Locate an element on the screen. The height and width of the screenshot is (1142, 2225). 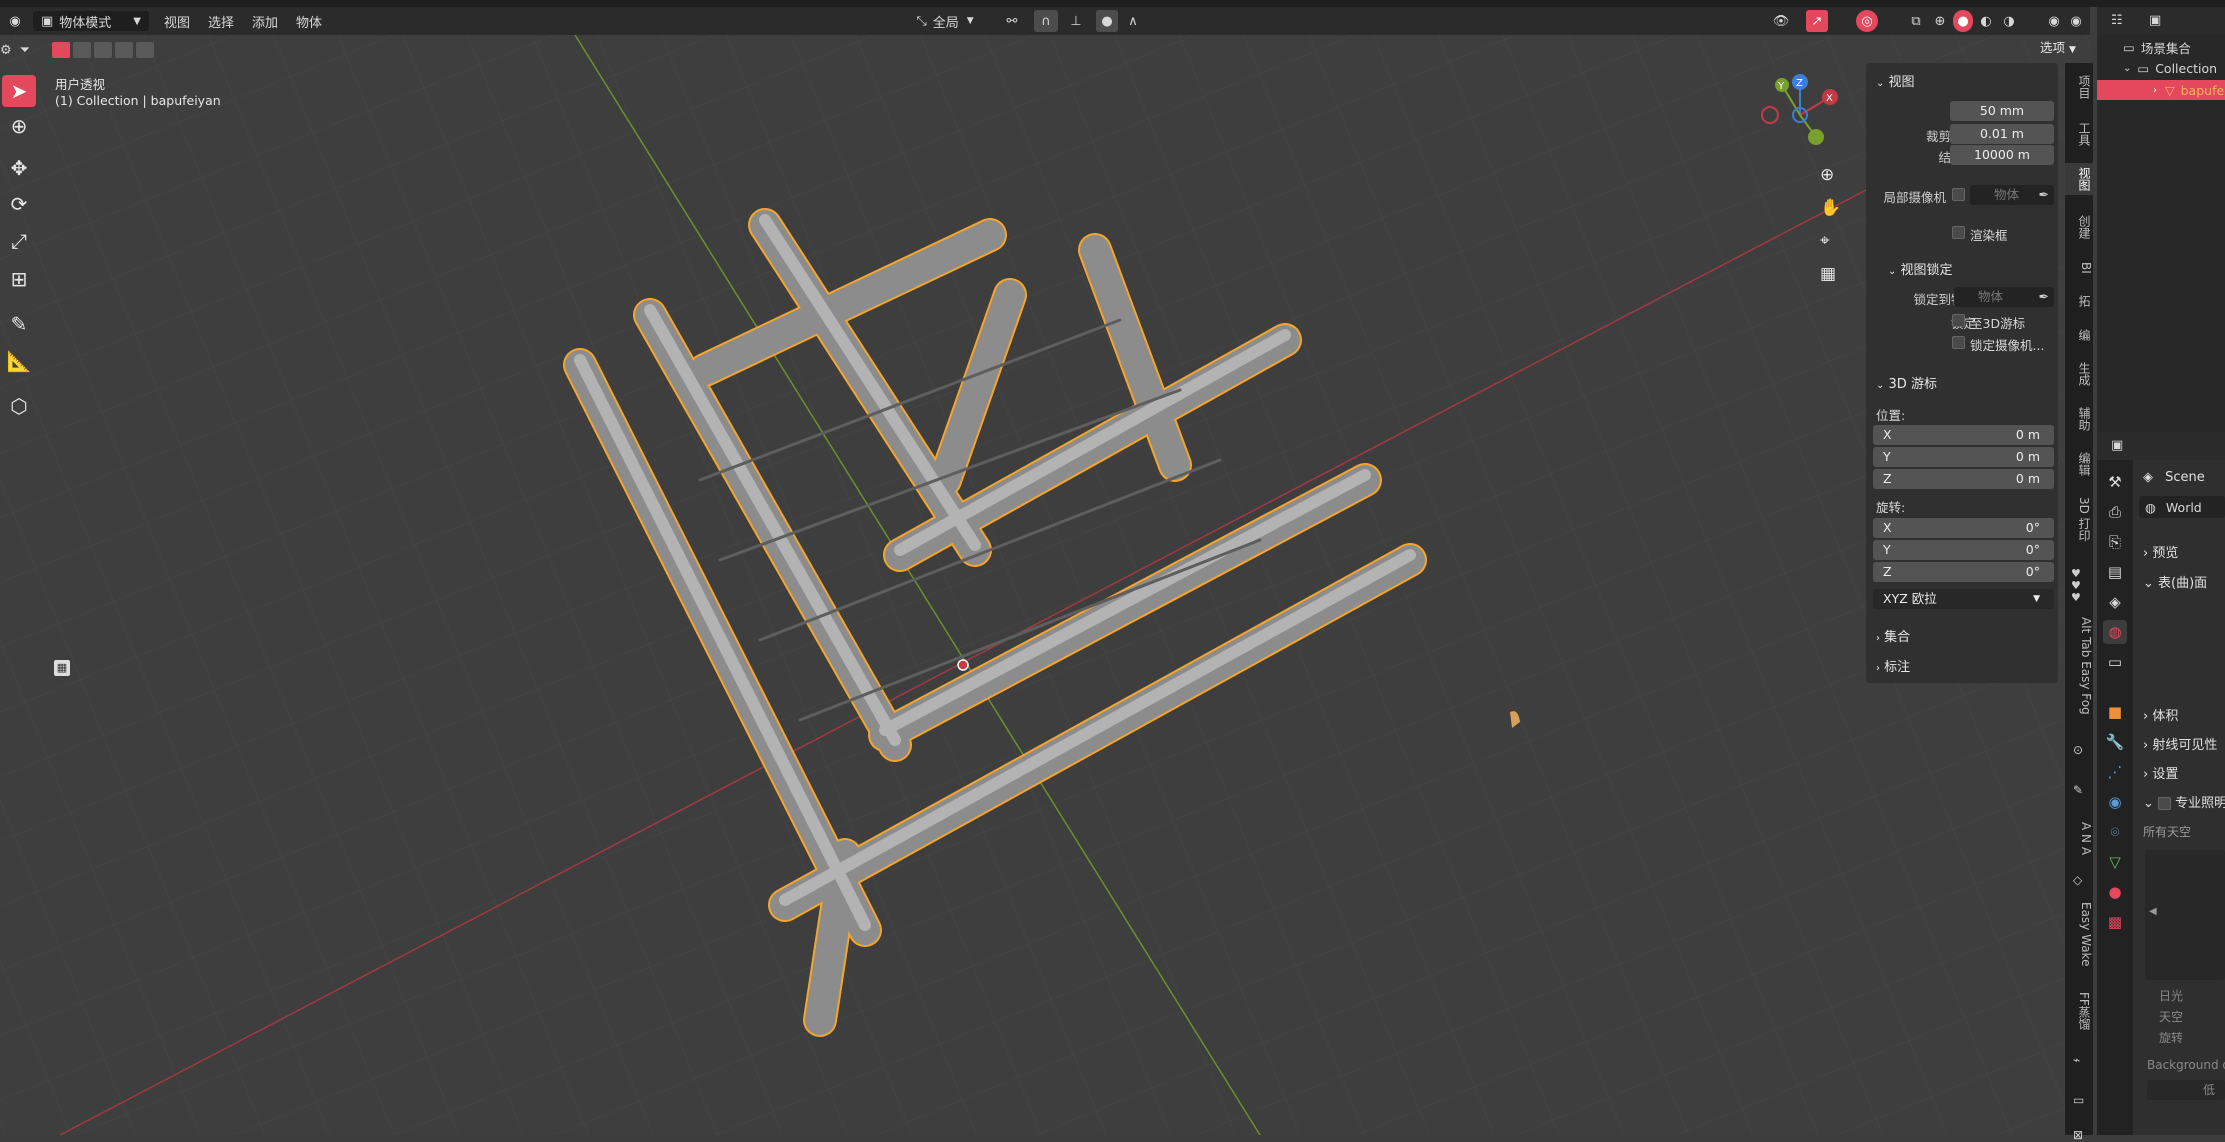
tool-cursor: ⊕ is located at coordinates (19, 126).